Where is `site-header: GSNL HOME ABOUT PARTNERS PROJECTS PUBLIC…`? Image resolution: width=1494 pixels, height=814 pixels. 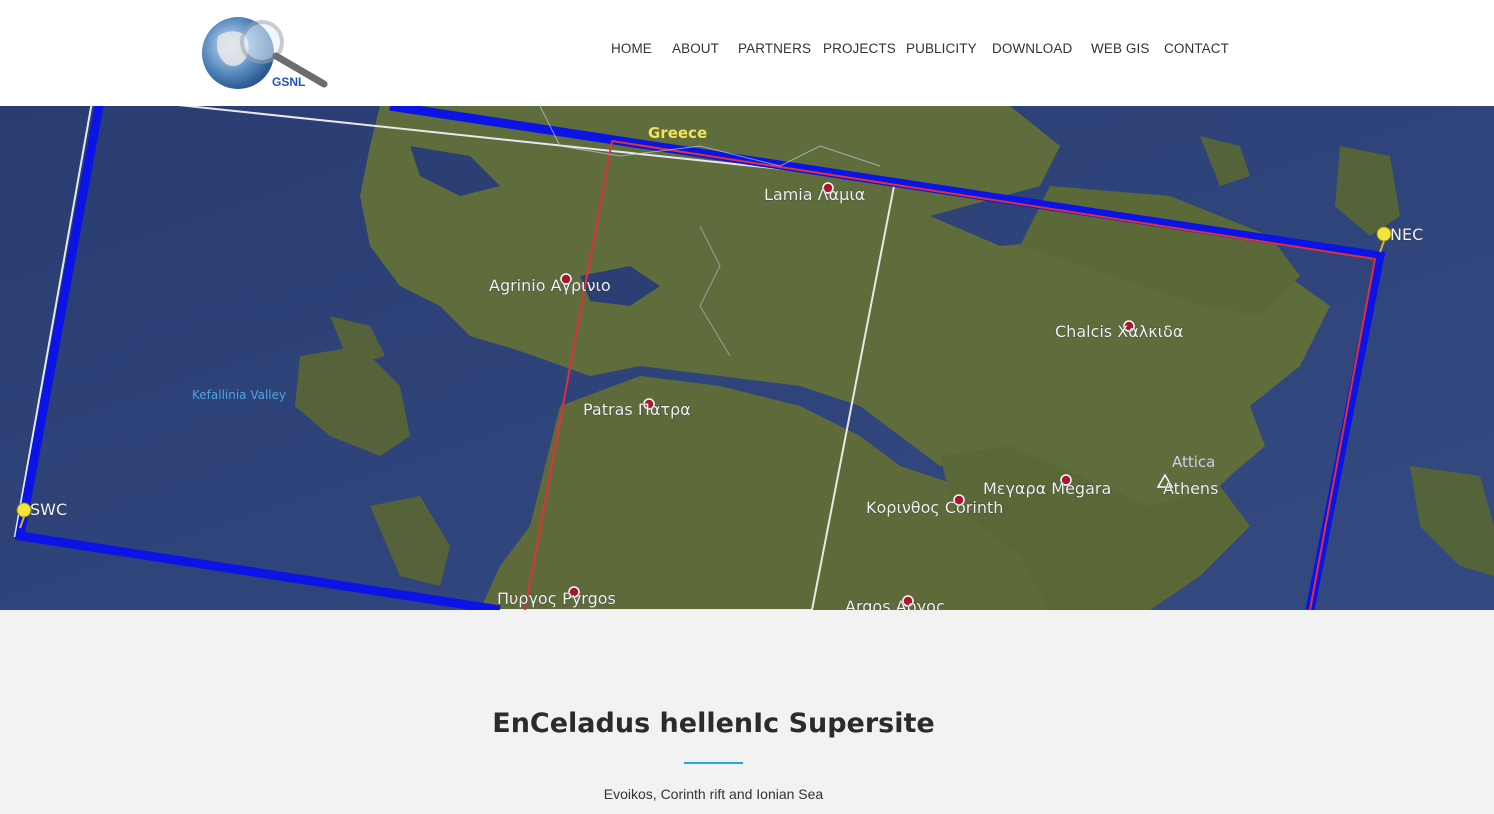
site-header: GSNL HOME ABOUT PARTNERS PROJECTS PUBLIC… is located at coordinates (747, 53).